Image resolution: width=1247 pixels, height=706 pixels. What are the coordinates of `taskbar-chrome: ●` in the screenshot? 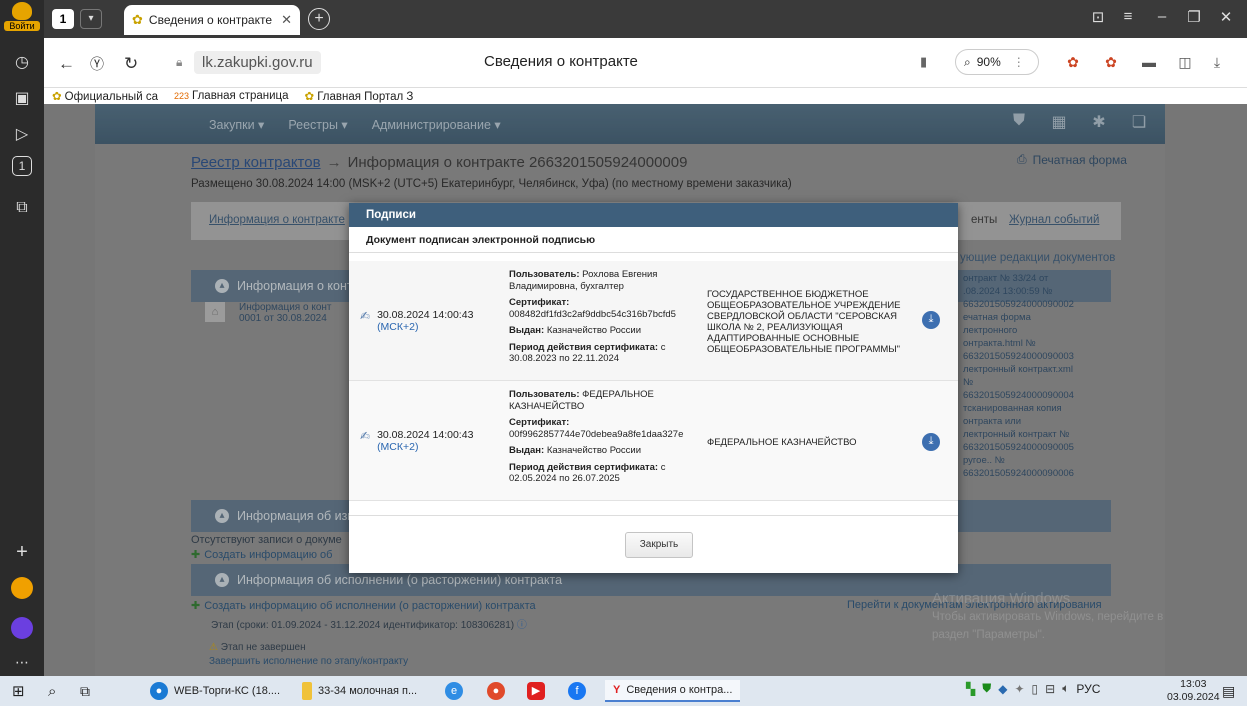 It's located at (496, 691).